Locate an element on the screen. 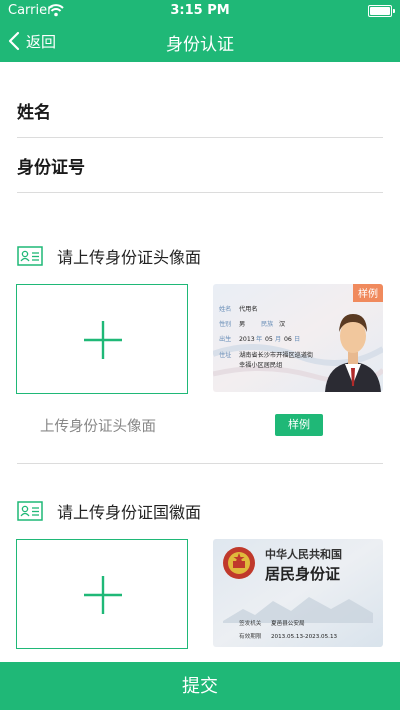 The image size is (400, 711). back-section-heading: 请上传身份证国徽面 is located at coordinates (109, 511).